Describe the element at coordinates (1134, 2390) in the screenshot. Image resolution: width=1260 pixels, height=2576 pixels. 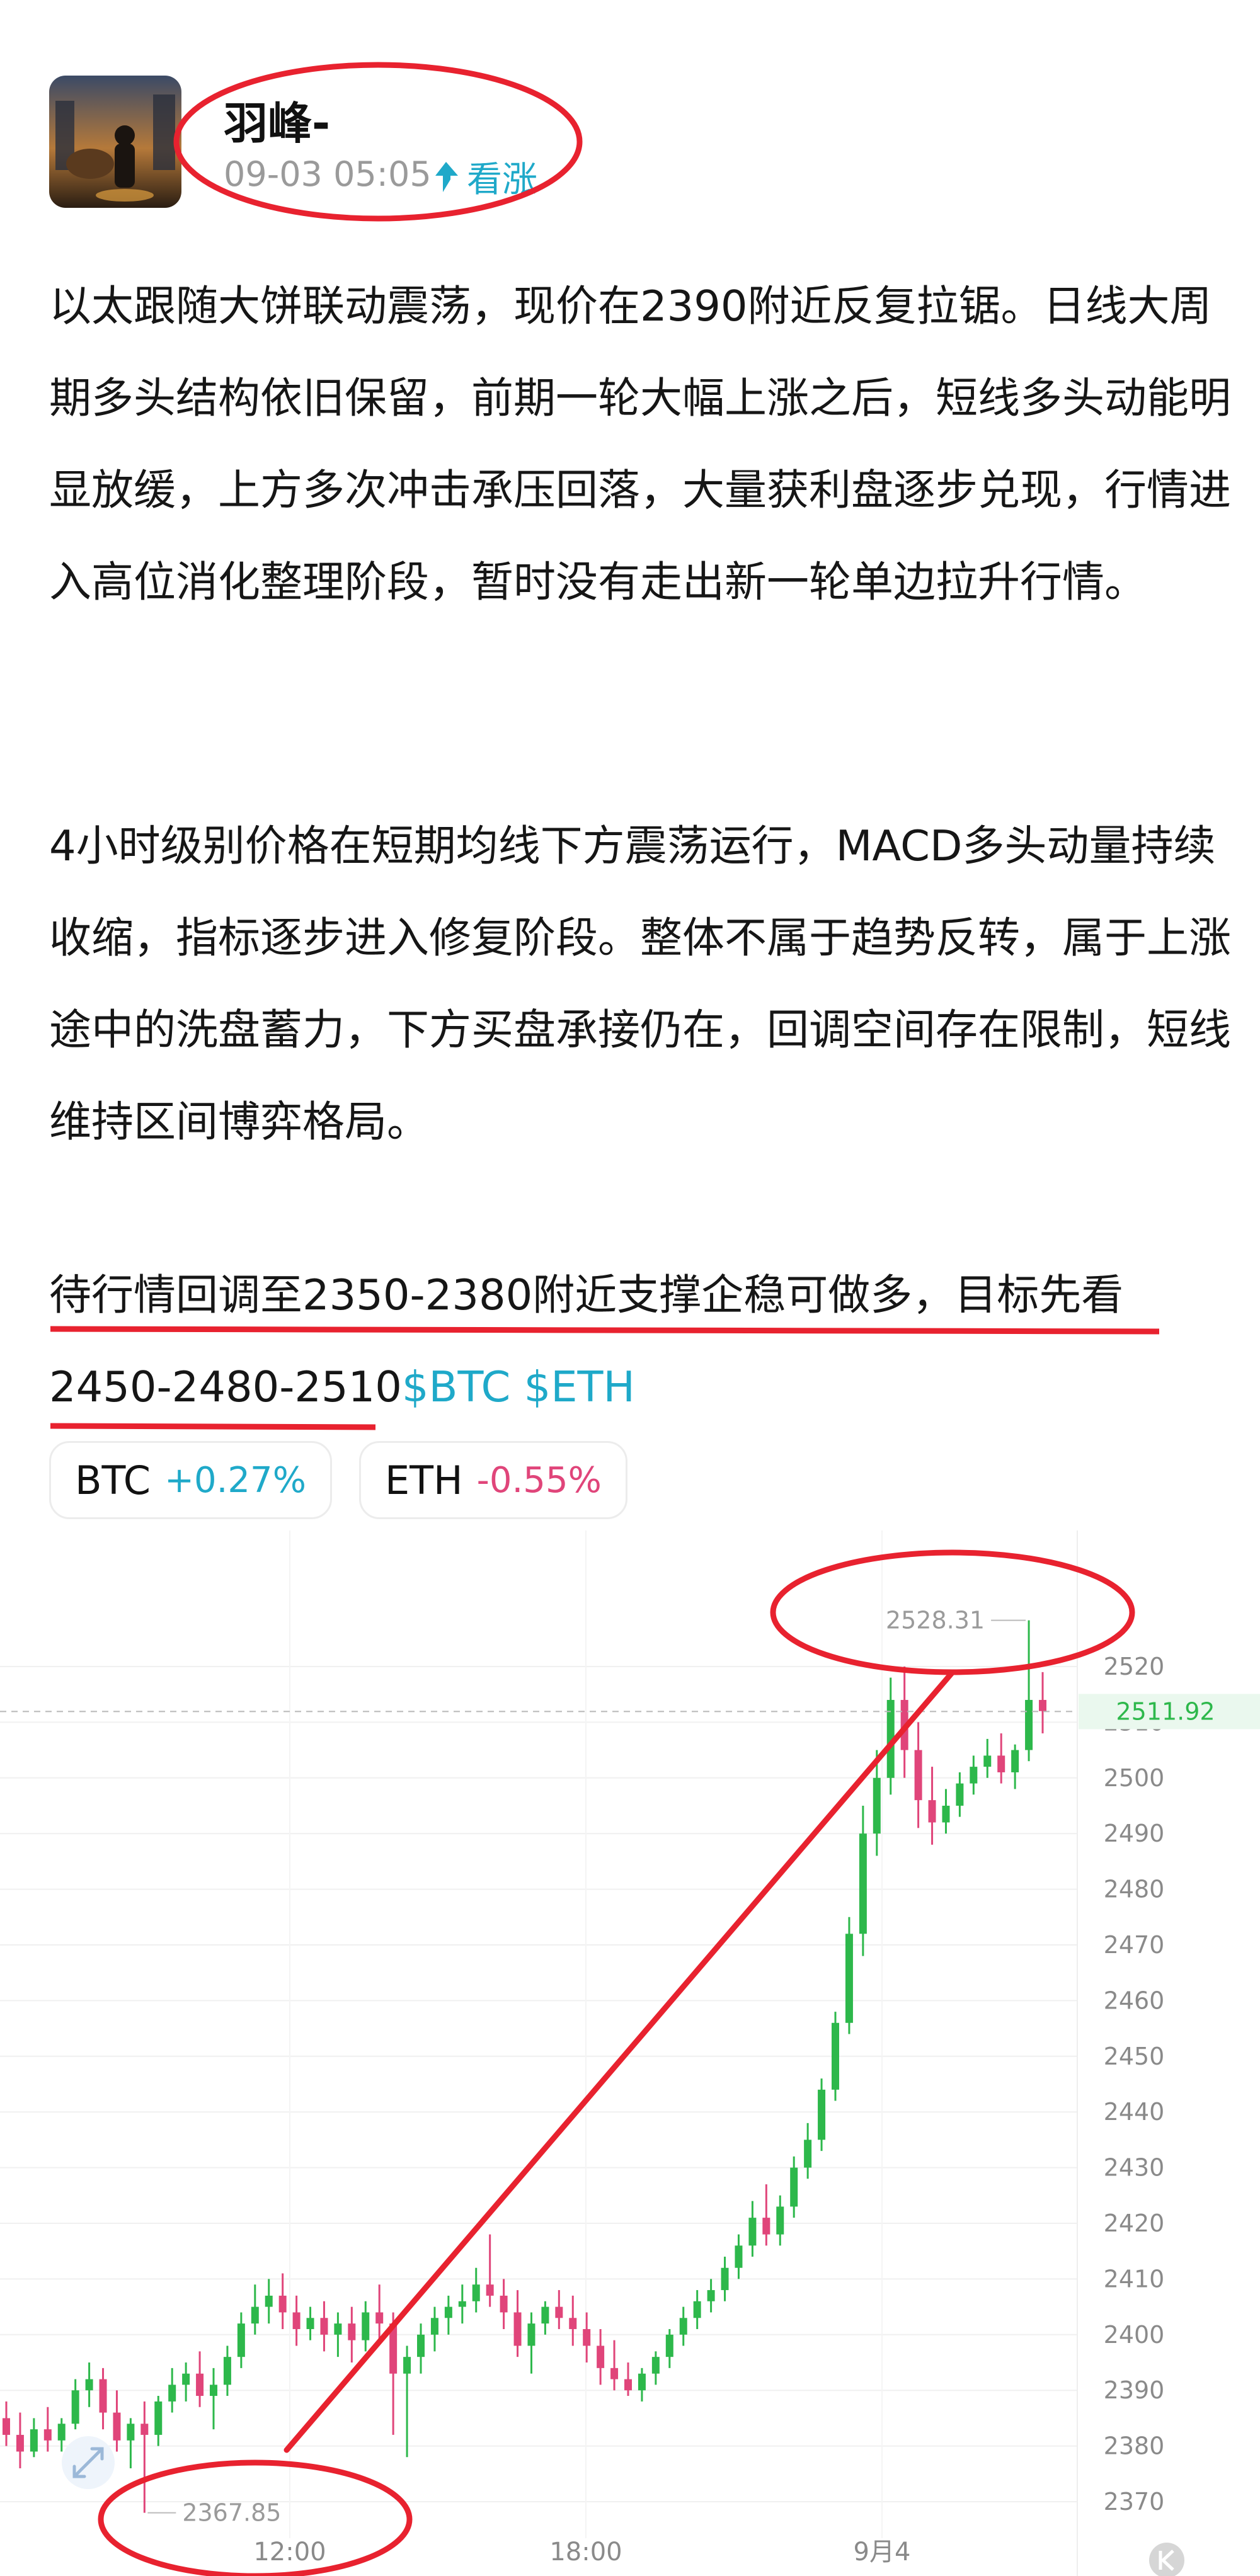
I see `y-tick-label: 2390` at that location.